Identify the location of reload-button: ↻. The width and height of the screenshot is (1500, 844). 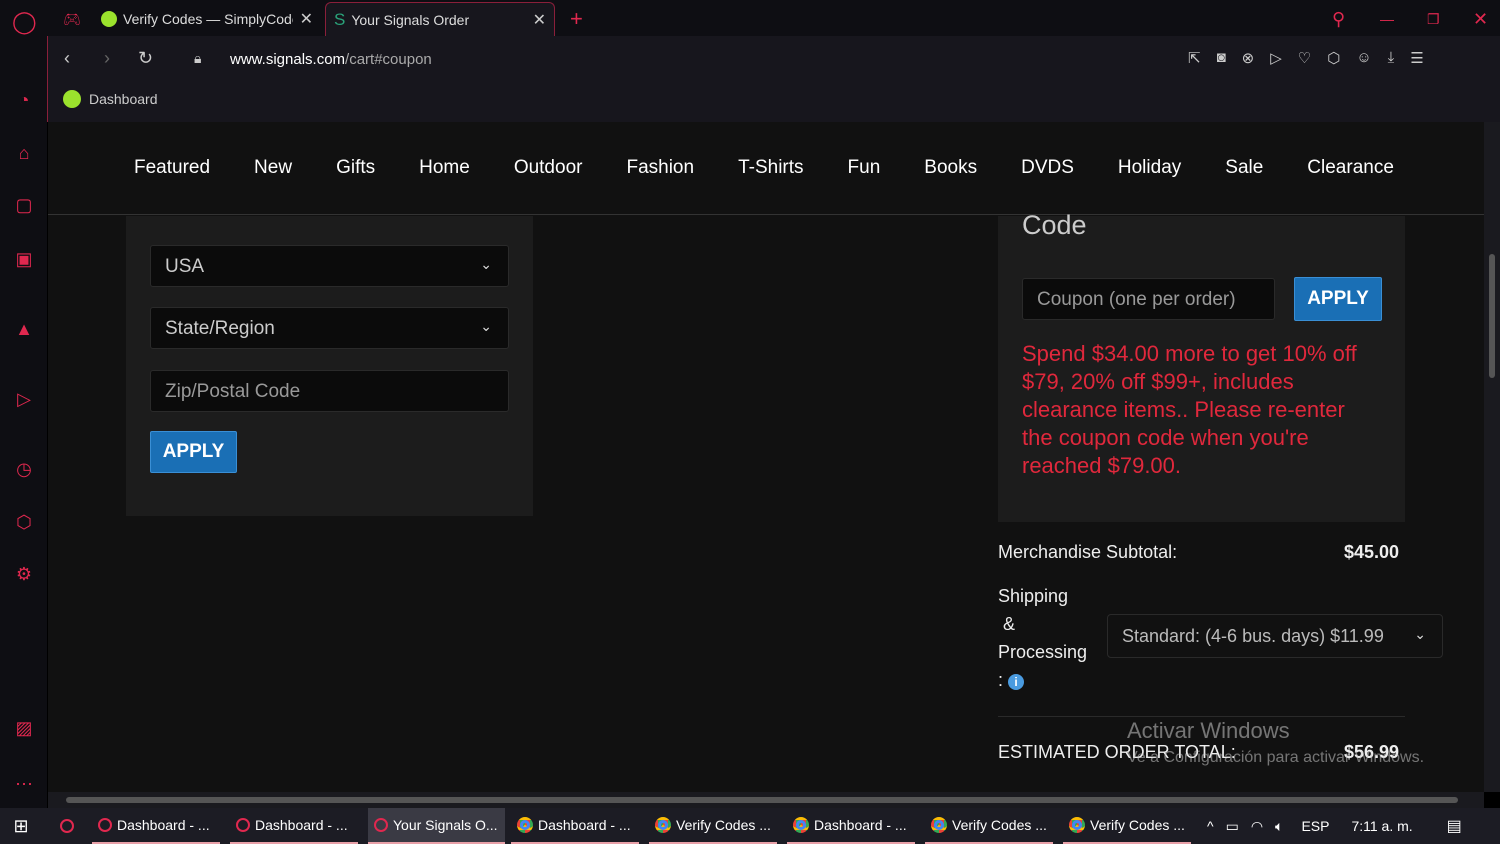
(145, 58).